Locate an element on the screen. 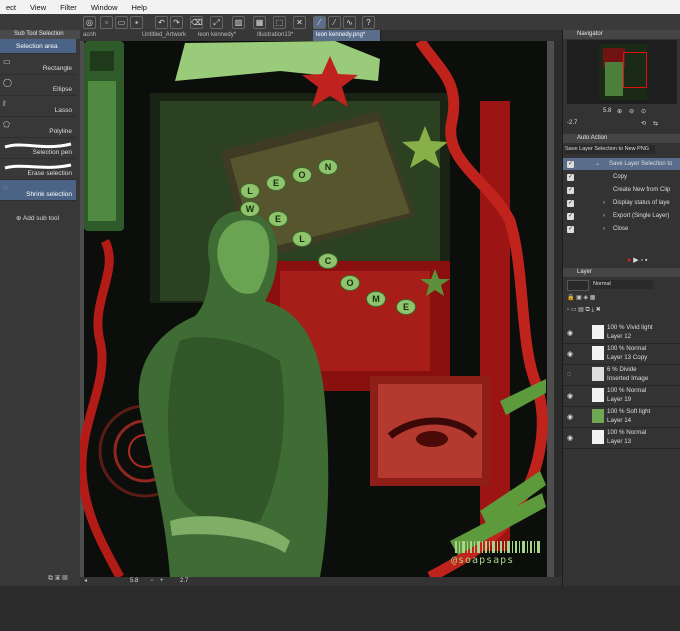 This screenshot has width=680, height=631. layer-row: ◉ 100 % Normal Layer 13 Copy is located at coordinates (621, 354).